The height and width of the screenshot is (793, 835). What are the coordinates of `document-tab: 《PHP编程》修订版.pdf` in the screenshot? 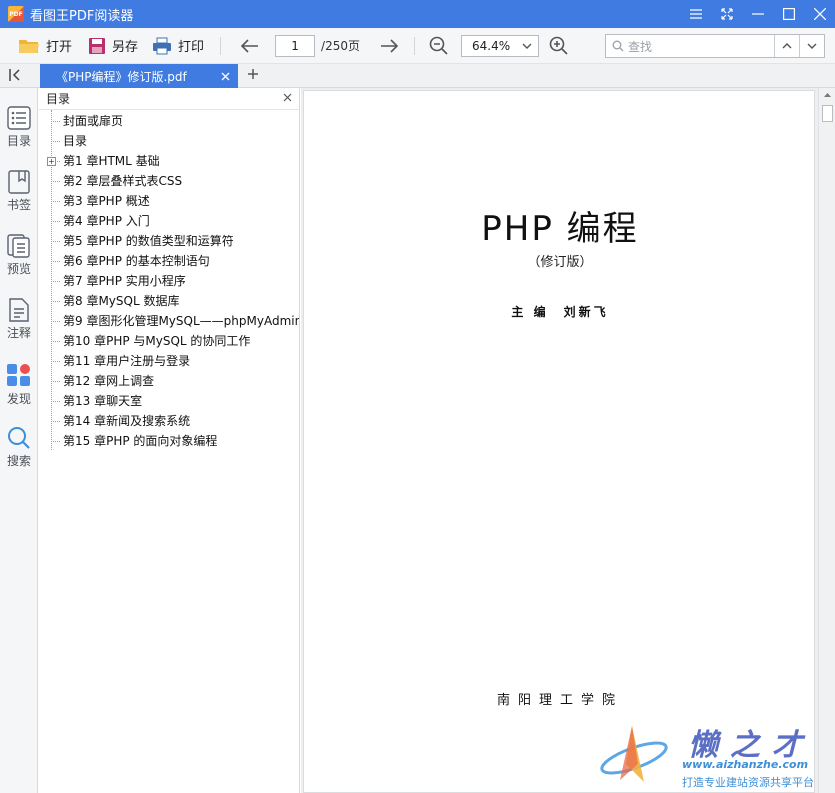 It's located at (139, 76).